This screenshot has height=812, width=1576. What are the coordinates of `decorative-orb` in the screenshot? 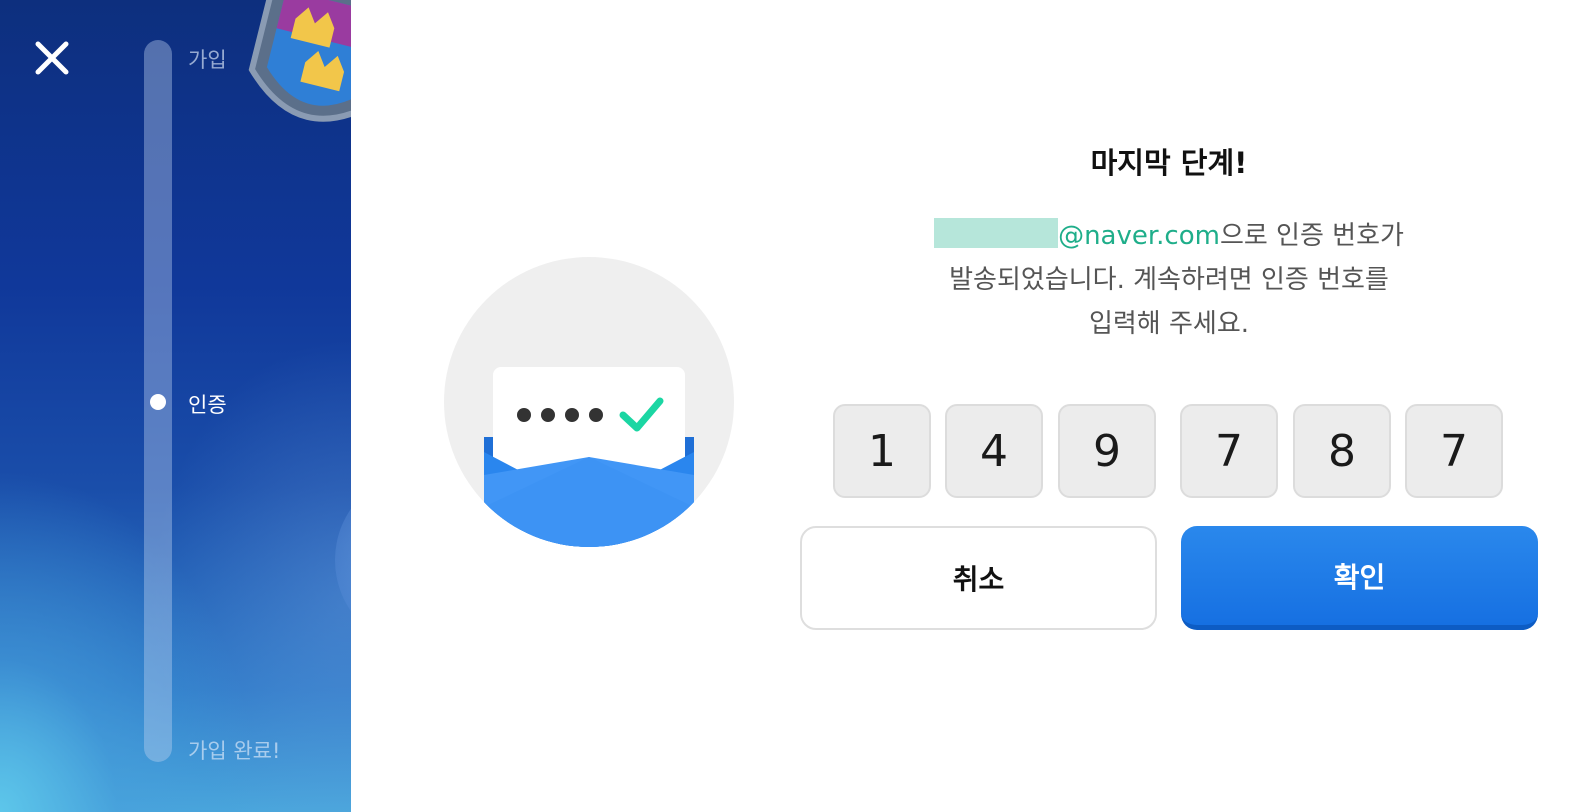 It's located at (343, 560).